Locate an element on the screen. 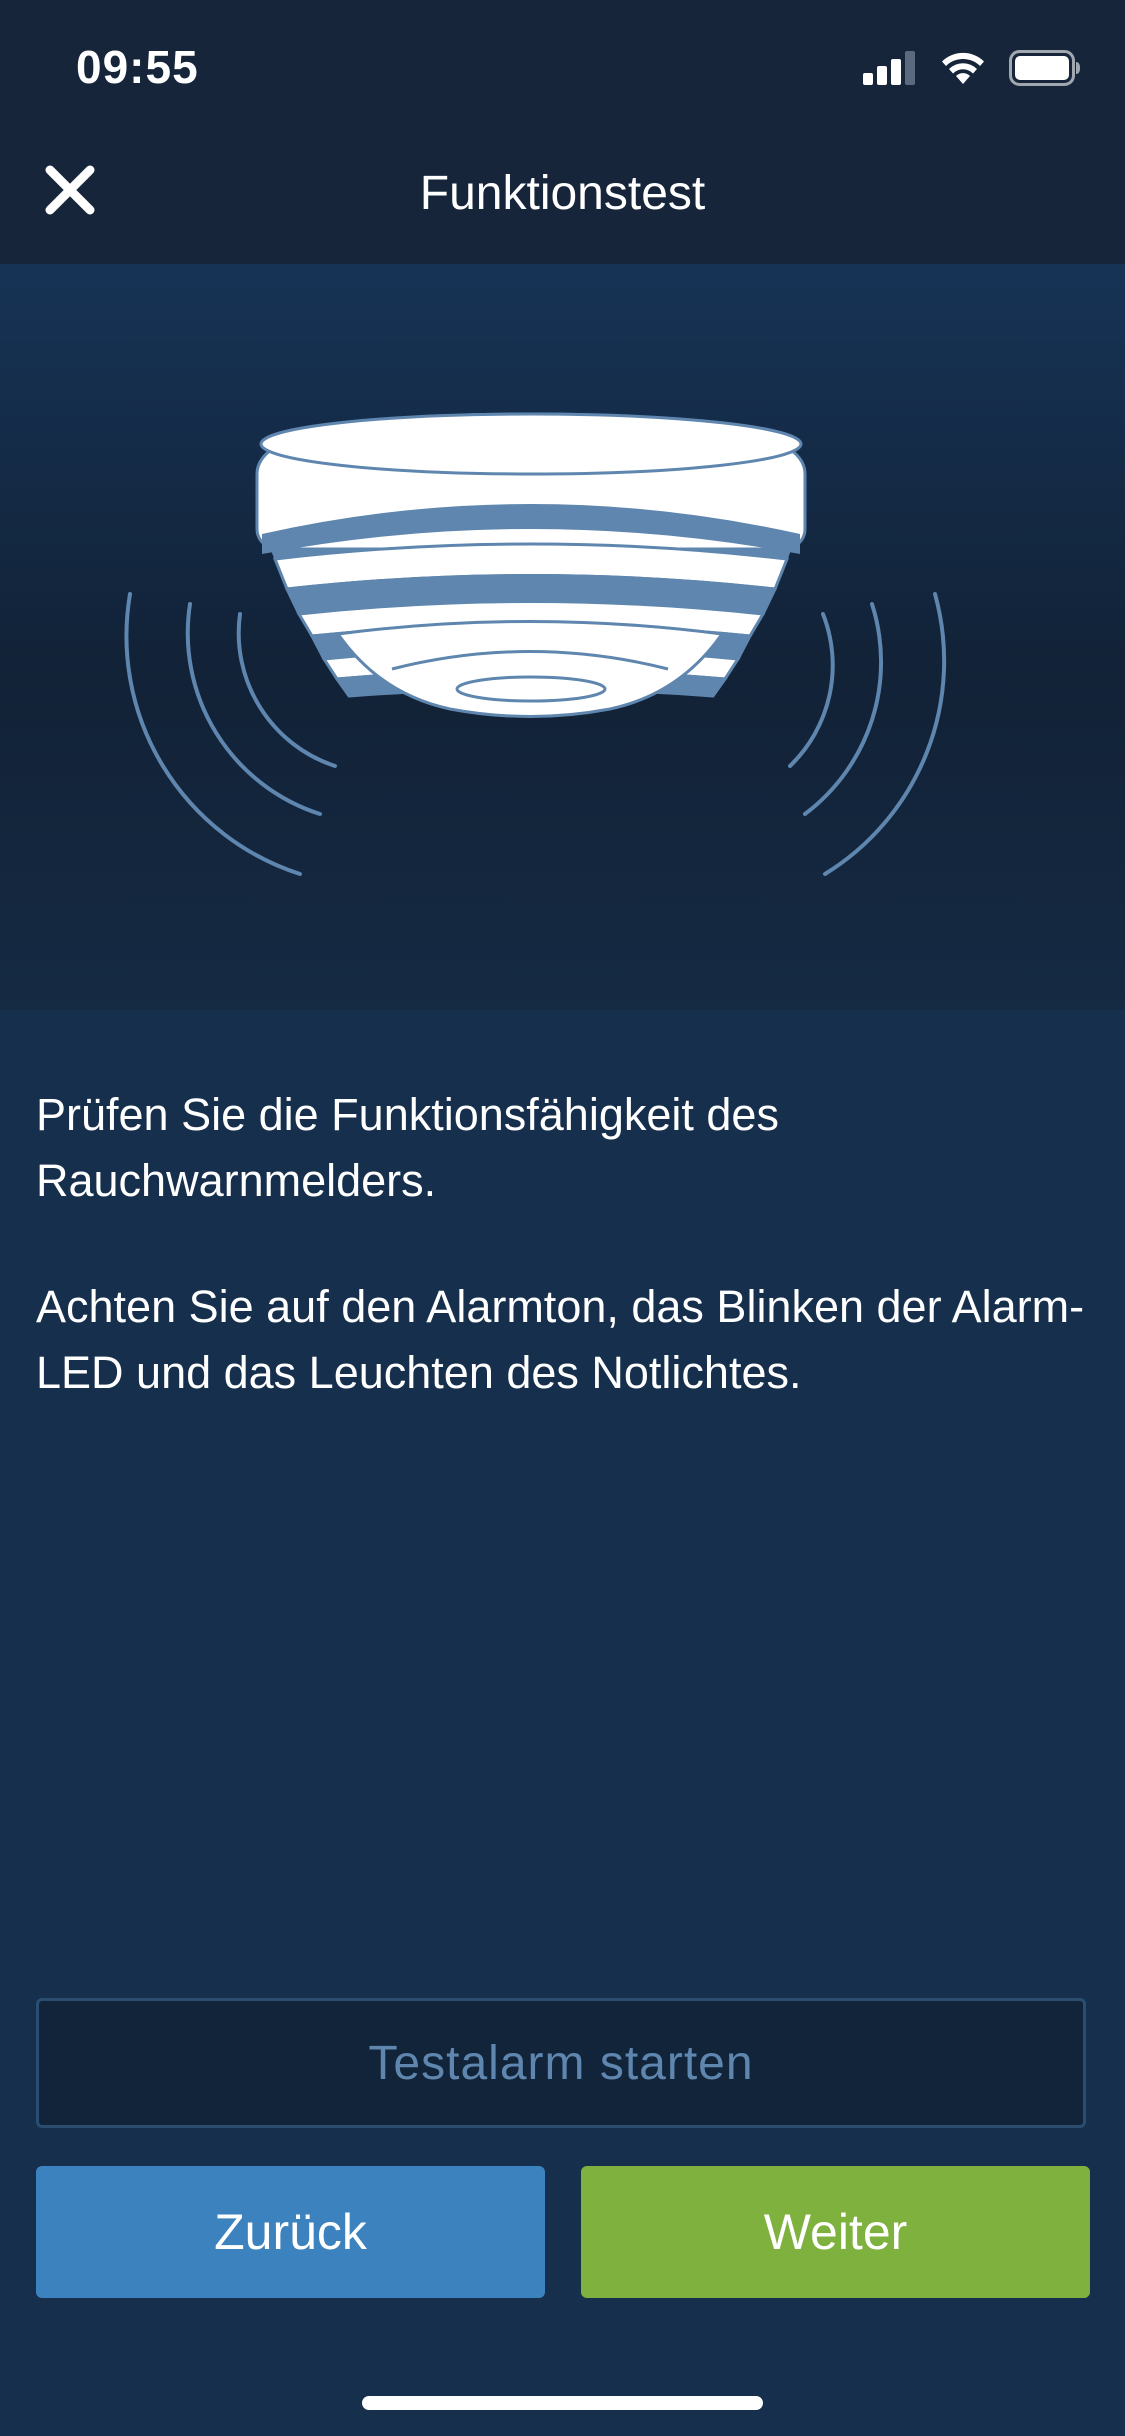 The image size is (1125, 2436). status-bar: 09:55 is located at coordinates (562, 70).